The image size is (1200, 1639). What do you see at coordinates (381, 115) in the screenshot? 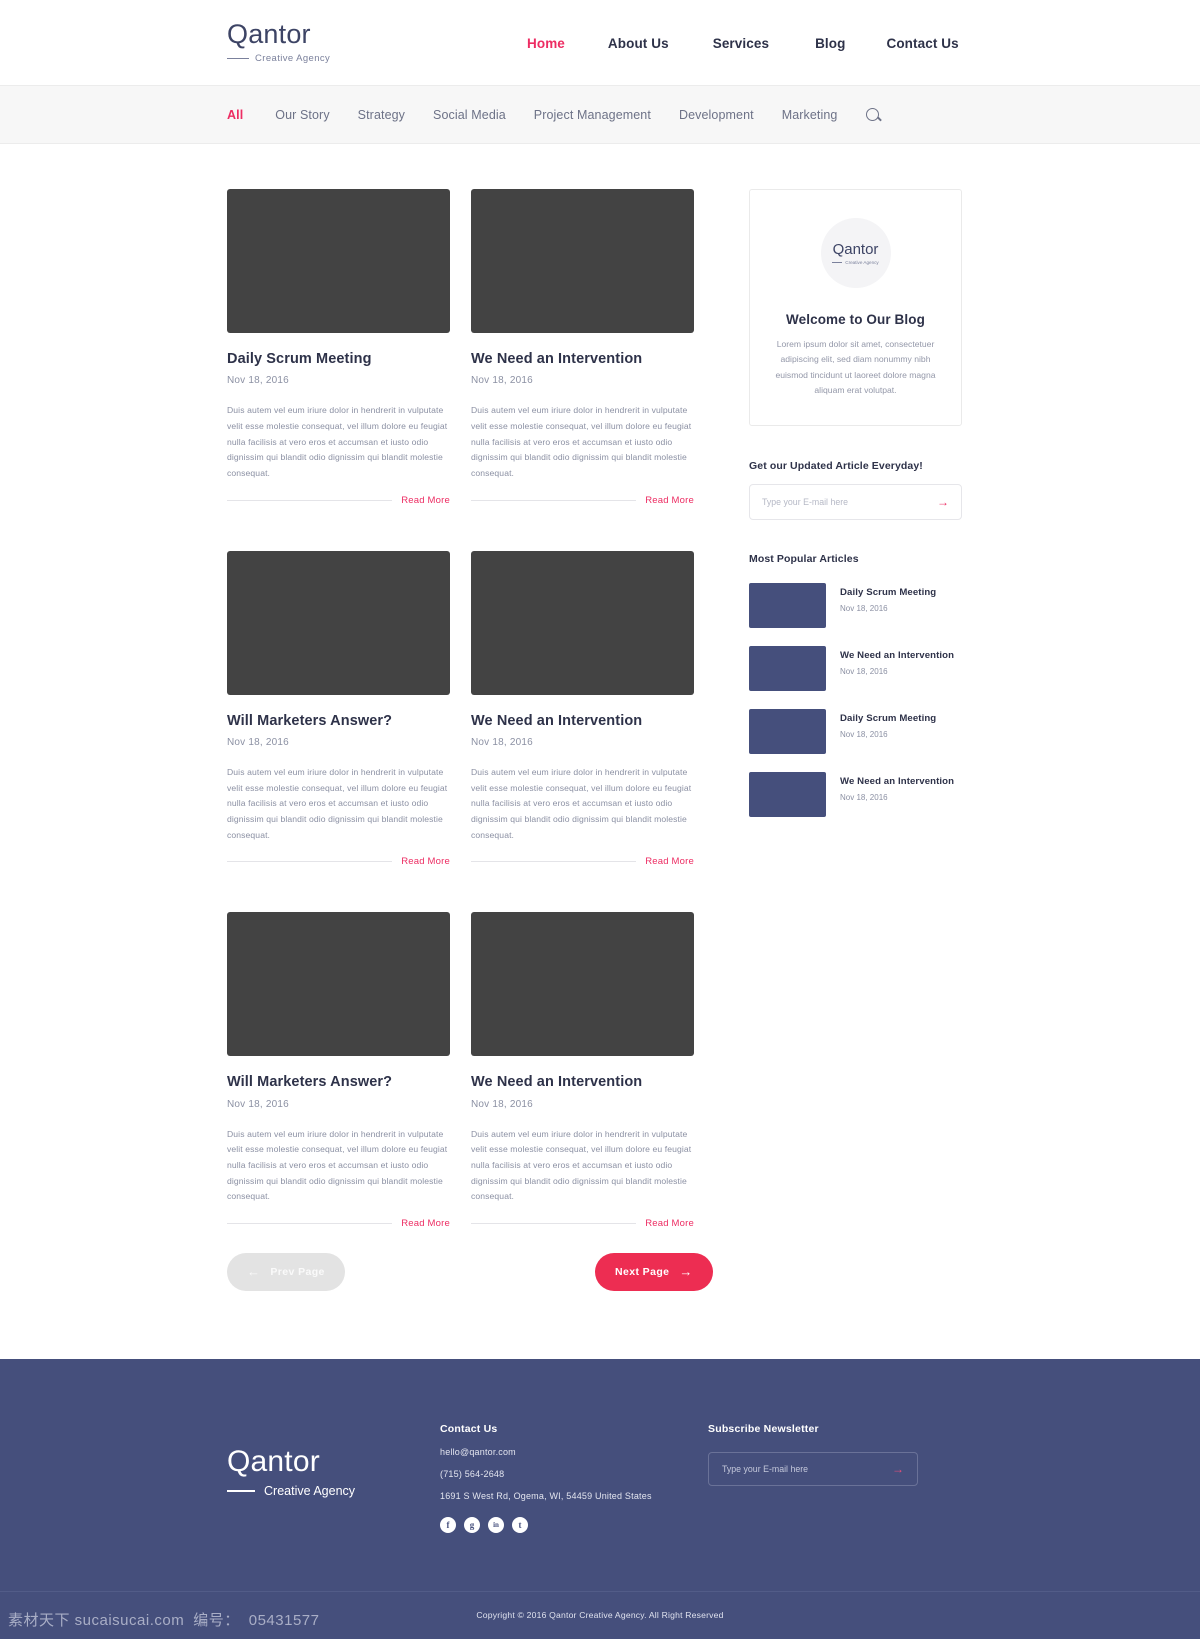
I see `filter-strategy: Strategy` at bounding box center [381, 115].